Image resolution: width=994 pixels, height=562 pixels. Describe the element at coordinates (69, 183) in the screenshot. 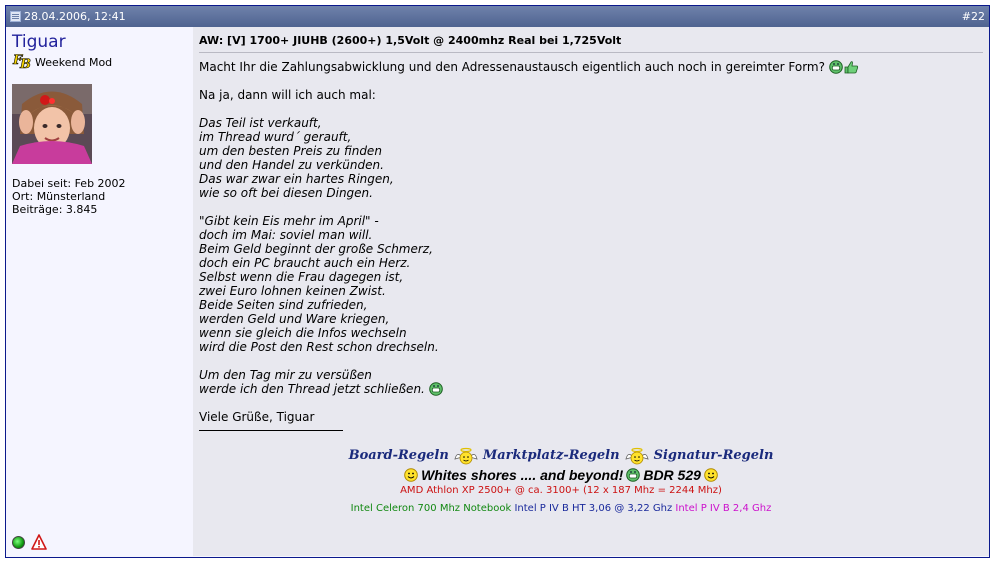

I see `user-joined: Dabei seit: Feb 2002` at that location.